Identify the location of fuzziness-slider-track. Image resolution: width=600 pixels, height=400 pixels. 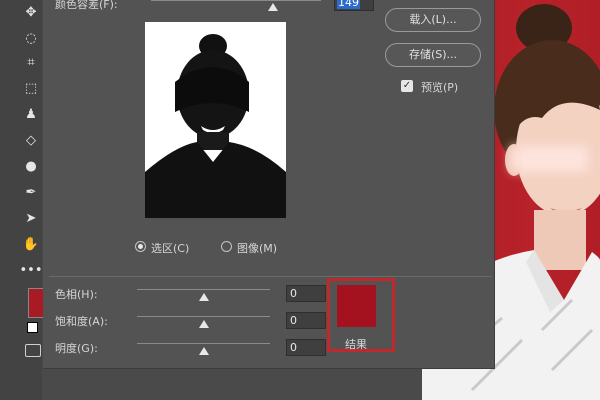
(236, 0).